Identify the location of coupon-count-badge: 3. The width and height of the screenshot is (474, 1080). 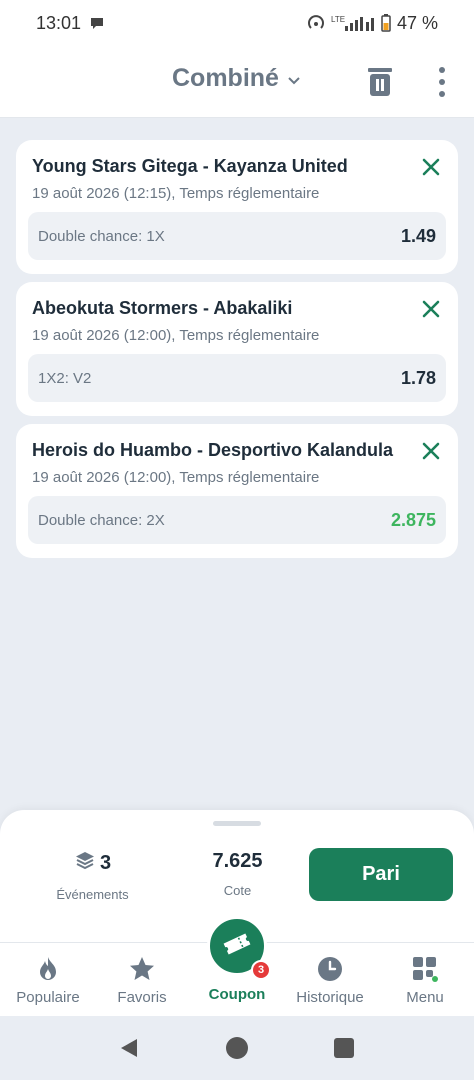
(261, 970).